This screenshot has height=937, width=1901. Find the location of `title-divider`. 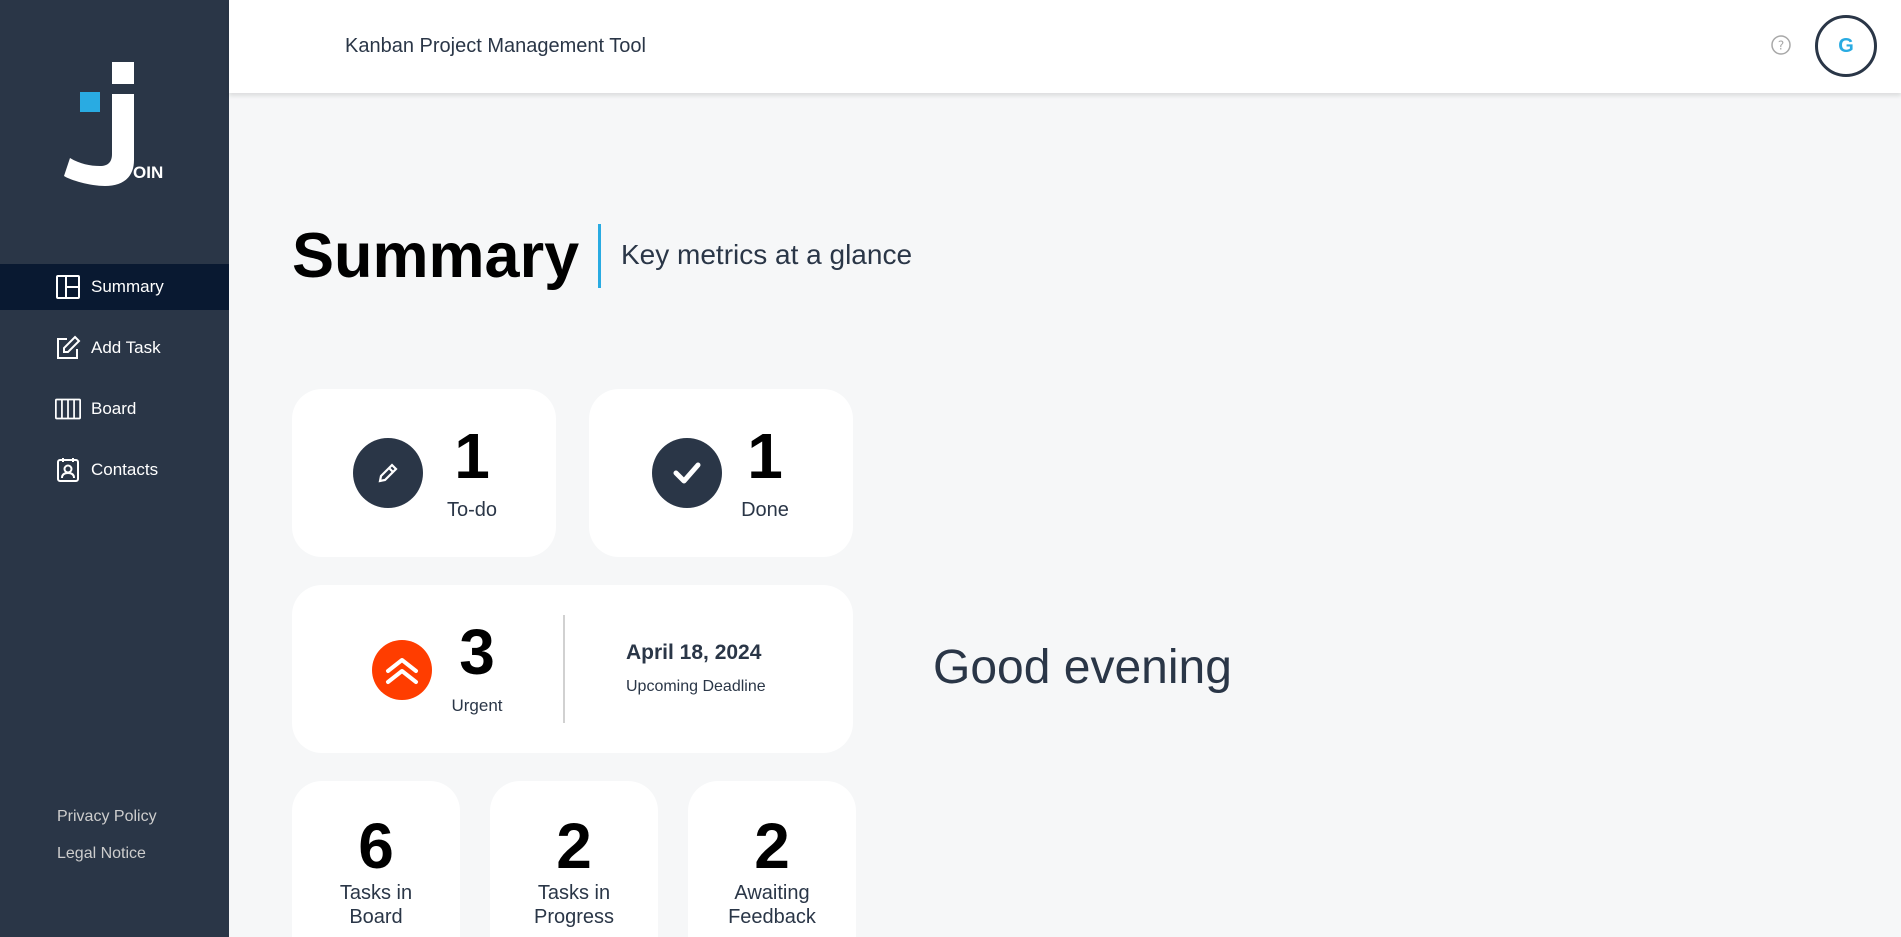

title-divider is located at coordinates (599, 256).